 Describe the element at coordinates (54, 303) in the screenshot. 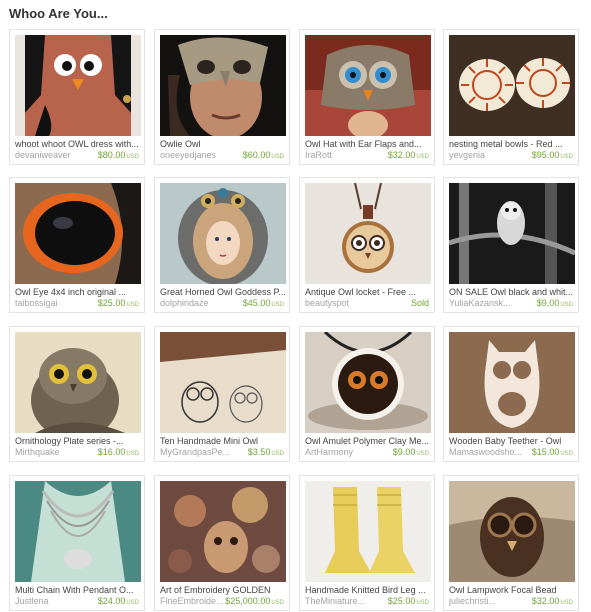

I see `shop-name: taibossigai` at that location.